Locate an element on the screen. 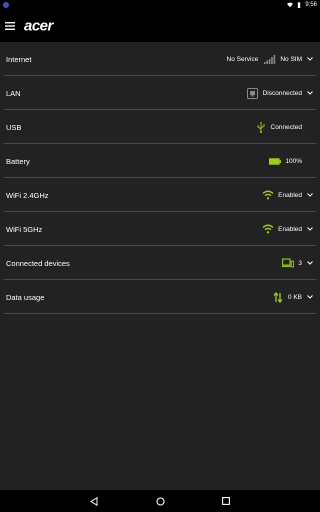 Image resolution: width=320 pixels, height=512 pixels. row-value: Connected is located at coordinates (286, 127).